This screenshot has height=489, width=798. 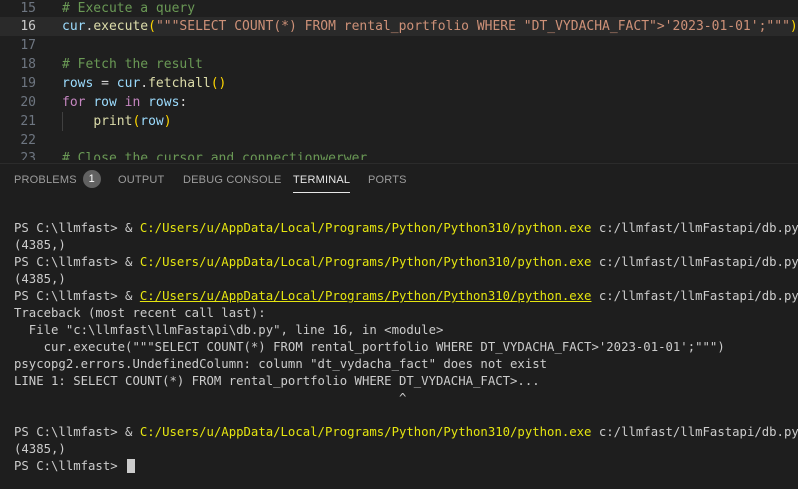 I want to click on tab-ports: PORTS, so click(x=387, y=181).